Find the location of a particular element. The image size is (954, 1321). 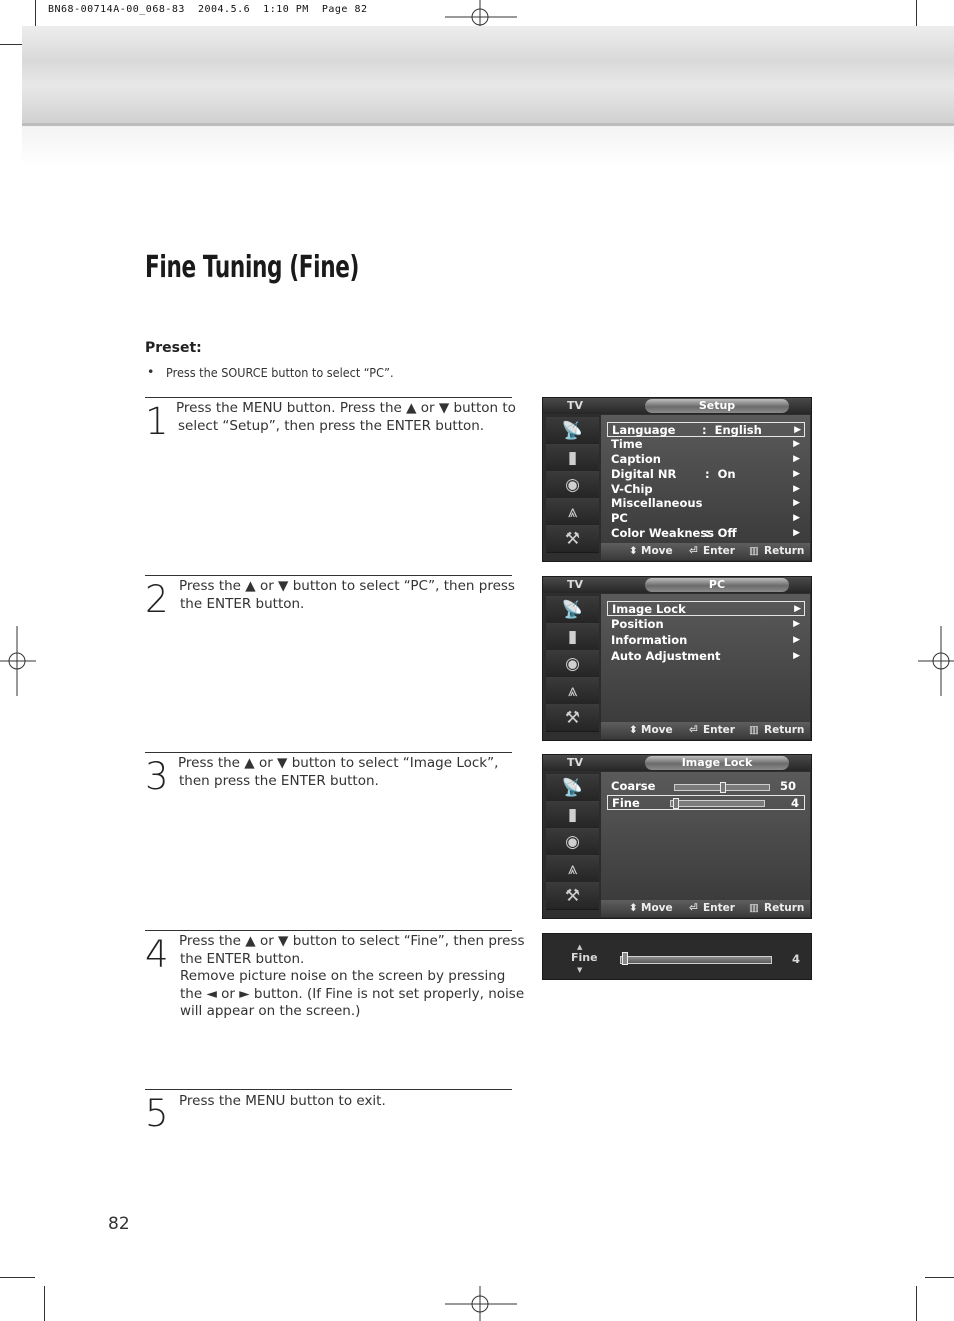

menu-item-digital-nr: Digital NR : On ▶ is located at coordinates (706, 474).